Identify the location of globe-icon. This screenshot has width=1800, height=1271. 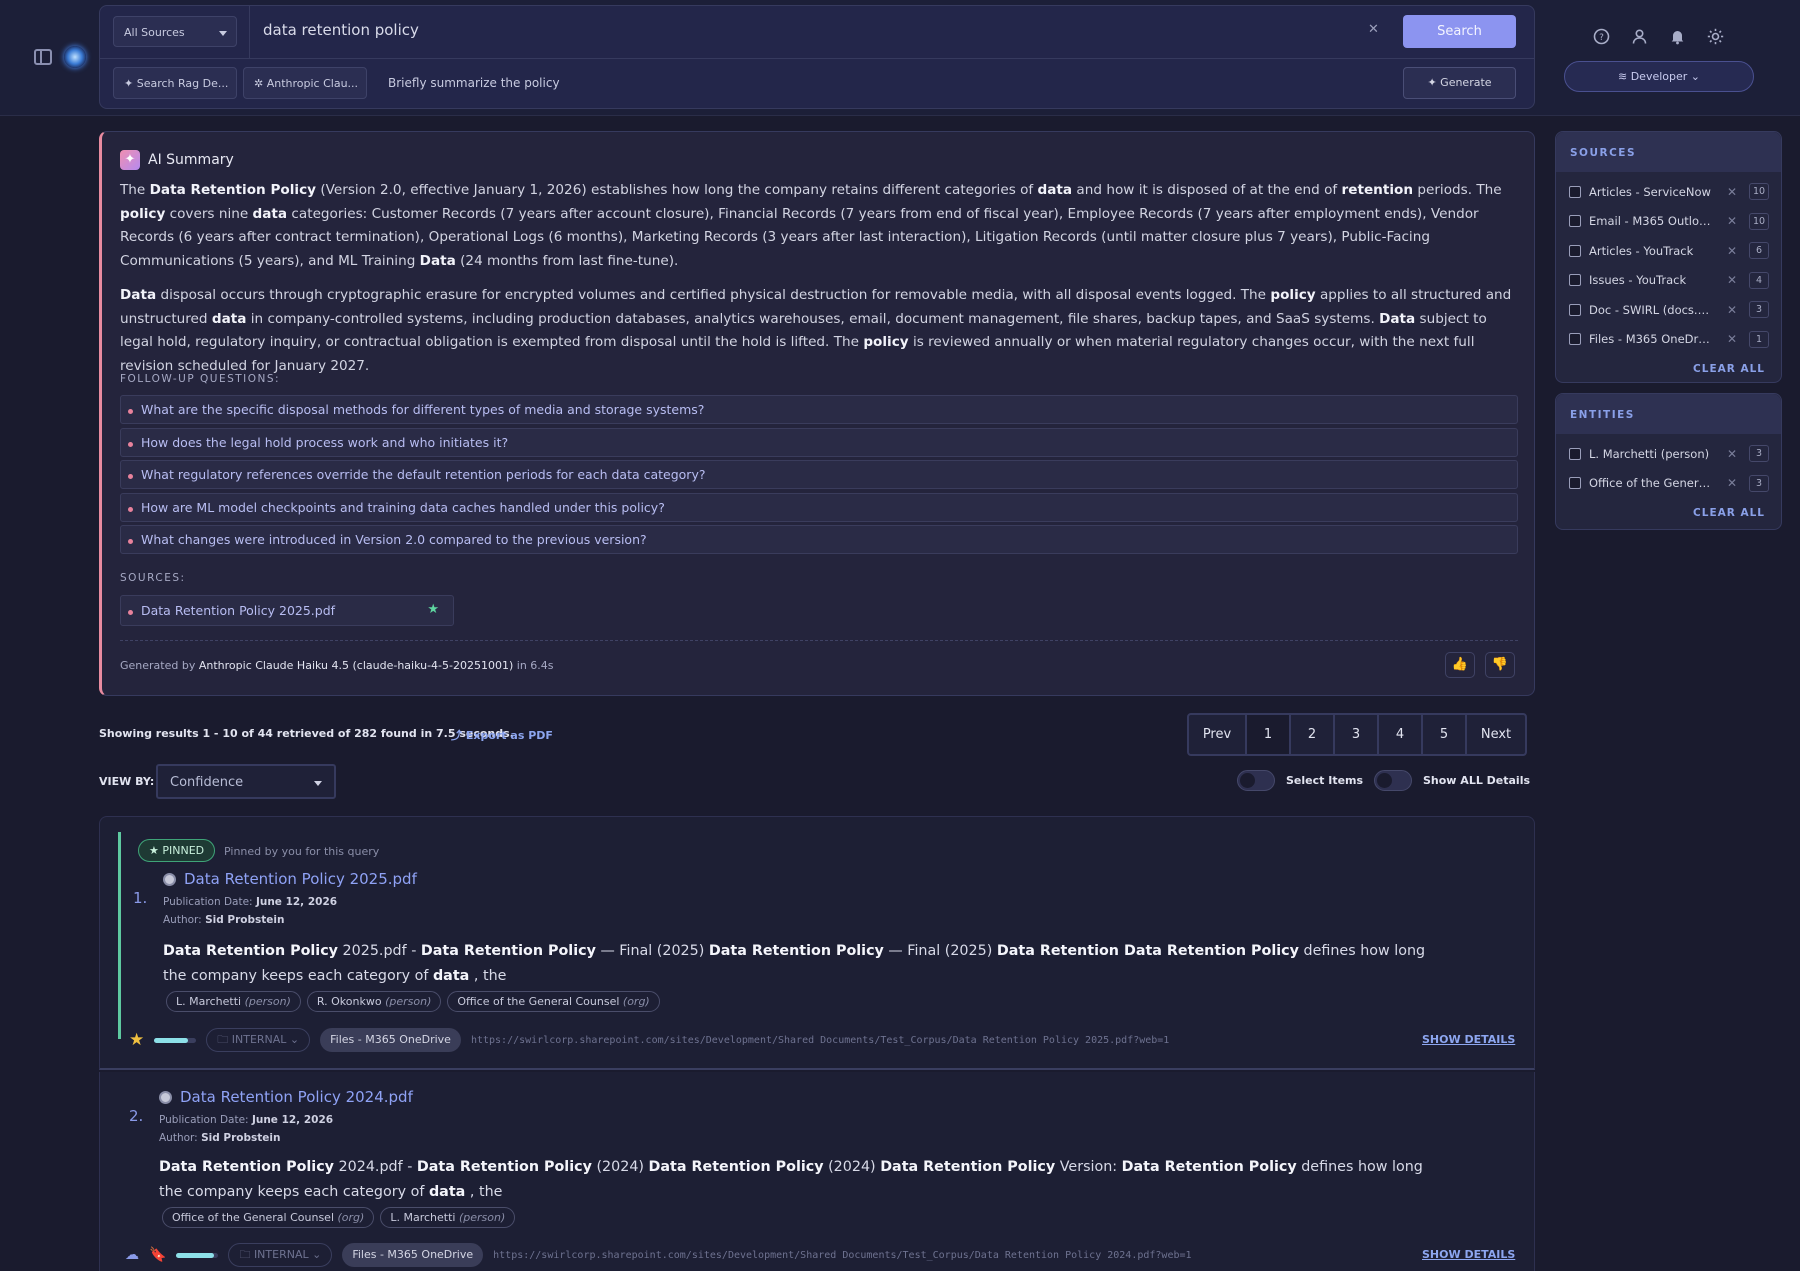
(169, 879).